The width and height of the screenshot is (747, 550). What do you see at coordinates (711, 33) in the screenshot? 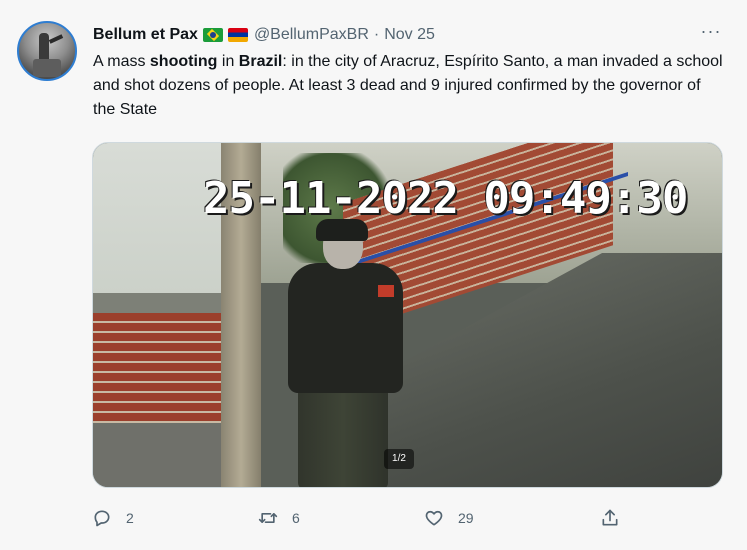
I see `more-options-icon: ···` at bounding box center [711, 33].